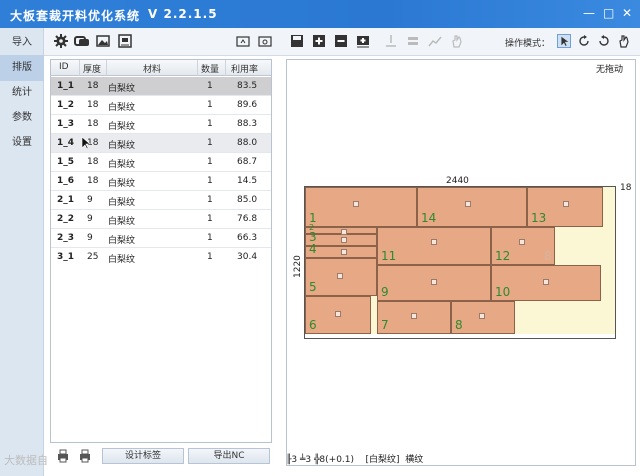 The image size is (640, 476). Describe the element at coordinates (26, 460) in the screenshot. I see `watermark: 大数据自` at that location.